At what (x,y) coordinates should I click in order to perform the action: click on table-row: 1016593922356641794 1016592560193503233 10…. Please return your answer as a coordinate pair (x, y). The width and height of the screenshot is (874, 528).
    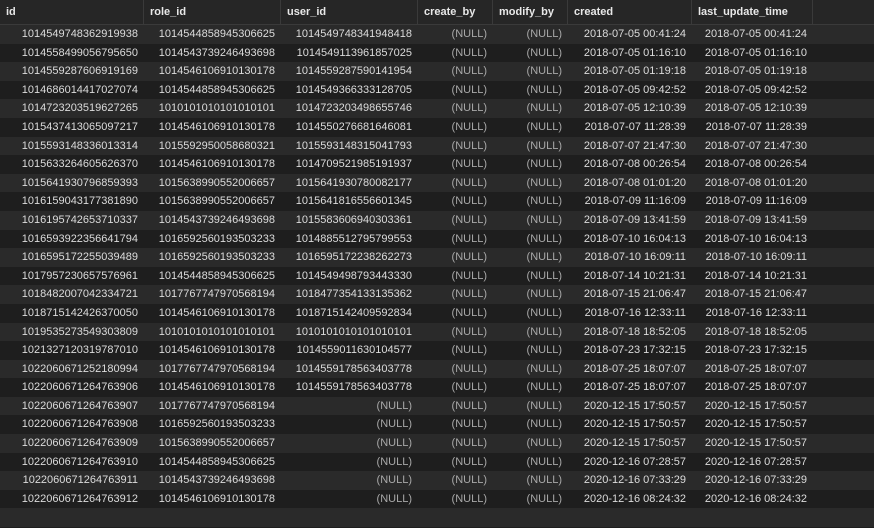
    Looking at the image, I should click on (437, 239).